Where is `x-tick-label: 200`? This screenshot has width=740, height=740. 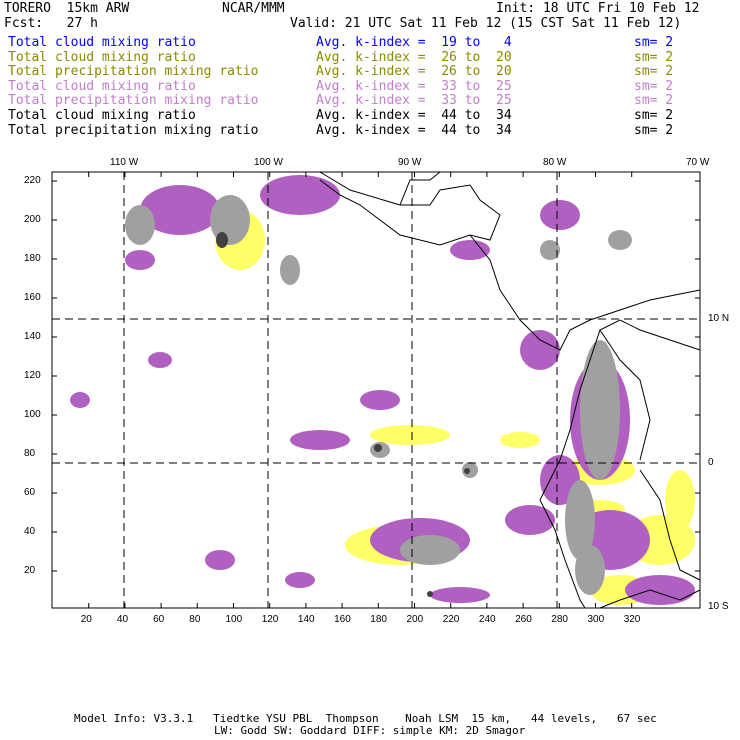
x-tick-label: 200 is located at coordinates (415, 619).